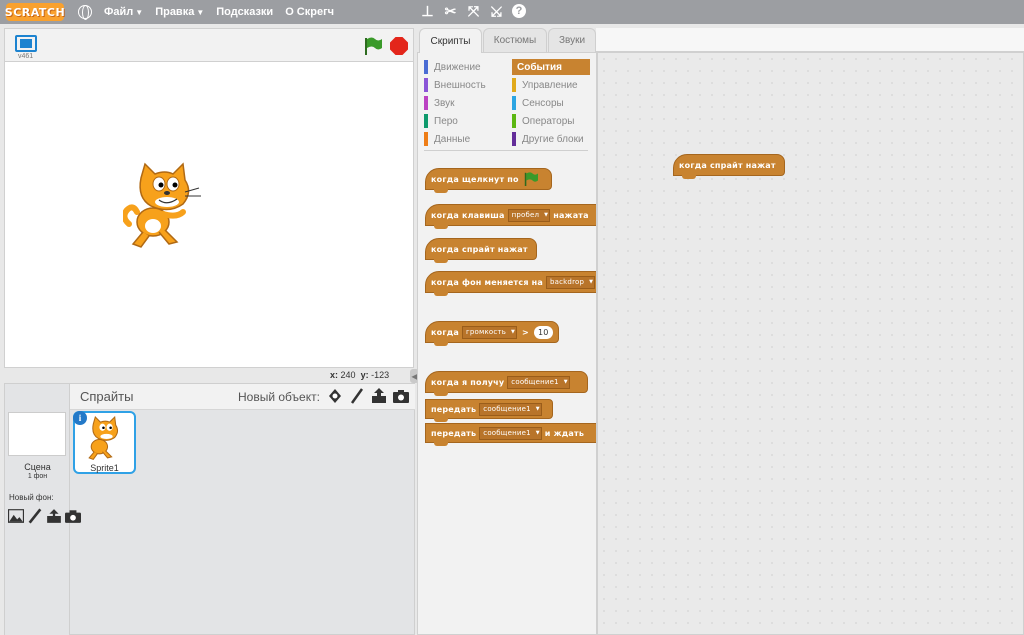 The width and height of the screenshot is (1024, 635). What do you see at coordinates (244, 12) in the screenshot?
I see `menu-tips: Подсказки` at bounding box center [244, 12].